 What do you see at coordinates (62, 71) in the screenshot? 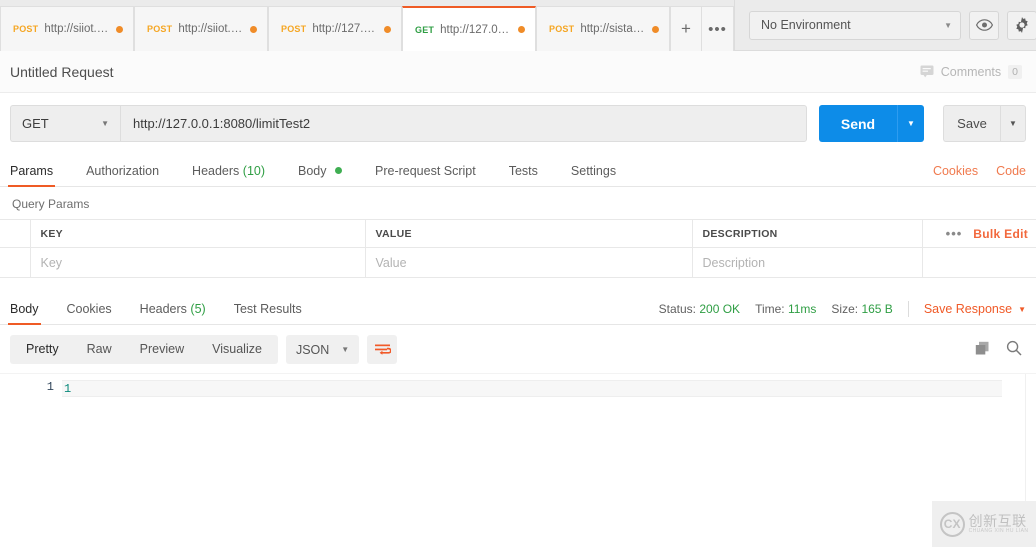
I see `page-title: Untitled Request` at bounding box center [62, 71].